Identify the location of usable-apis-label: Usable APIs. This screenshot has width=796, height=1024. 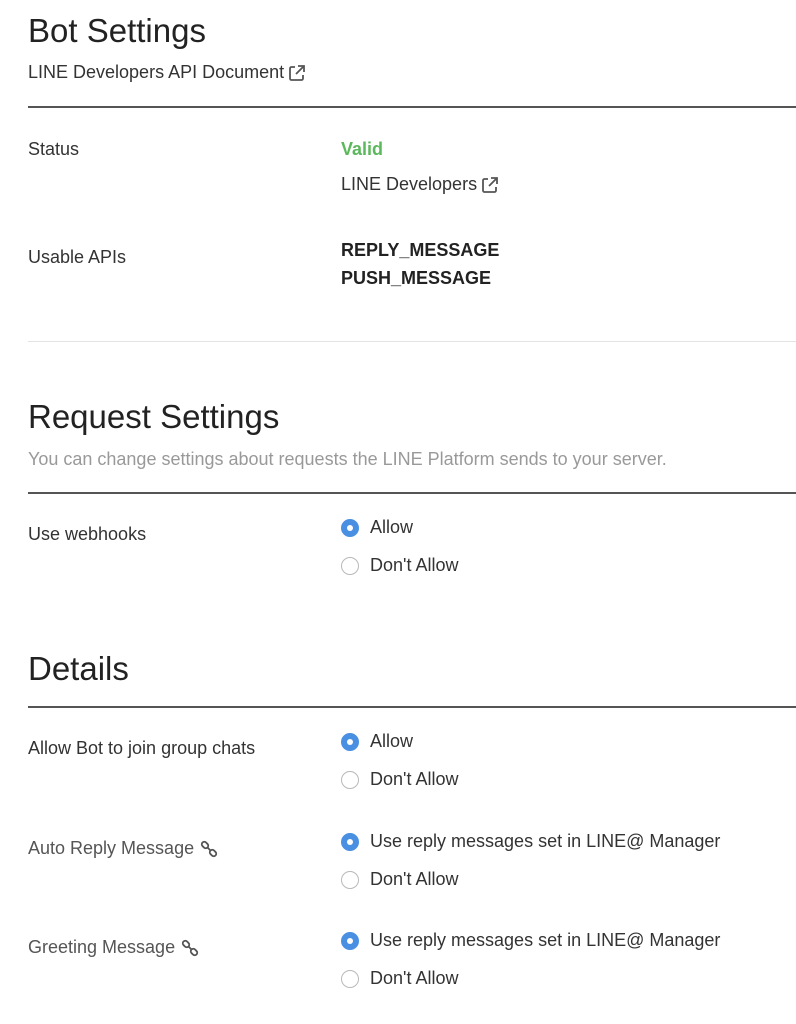
(77, 257).